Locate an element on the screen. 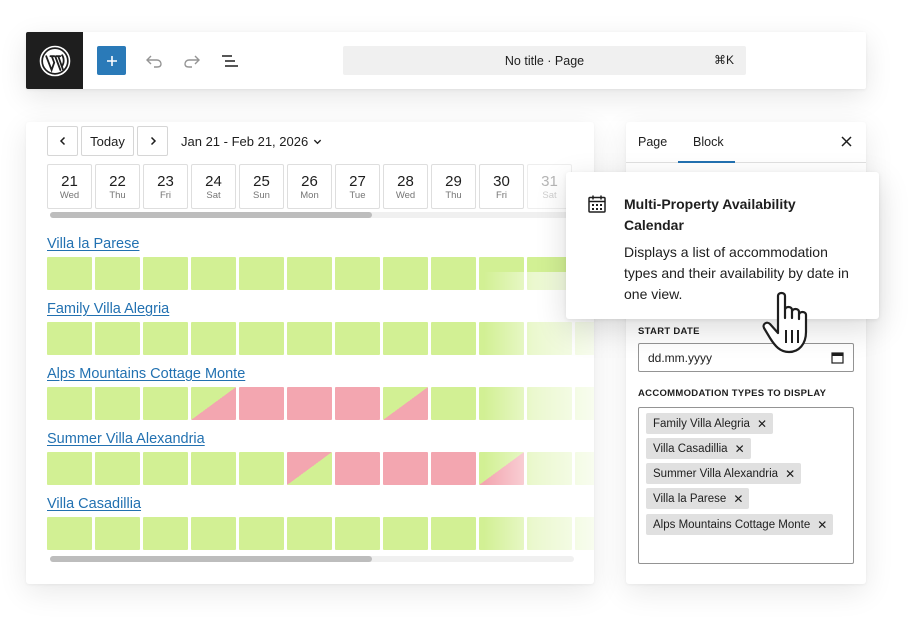 The width and height of the screenshot is (920, 640). day-name: Fri is located at coordinates (501, 195).